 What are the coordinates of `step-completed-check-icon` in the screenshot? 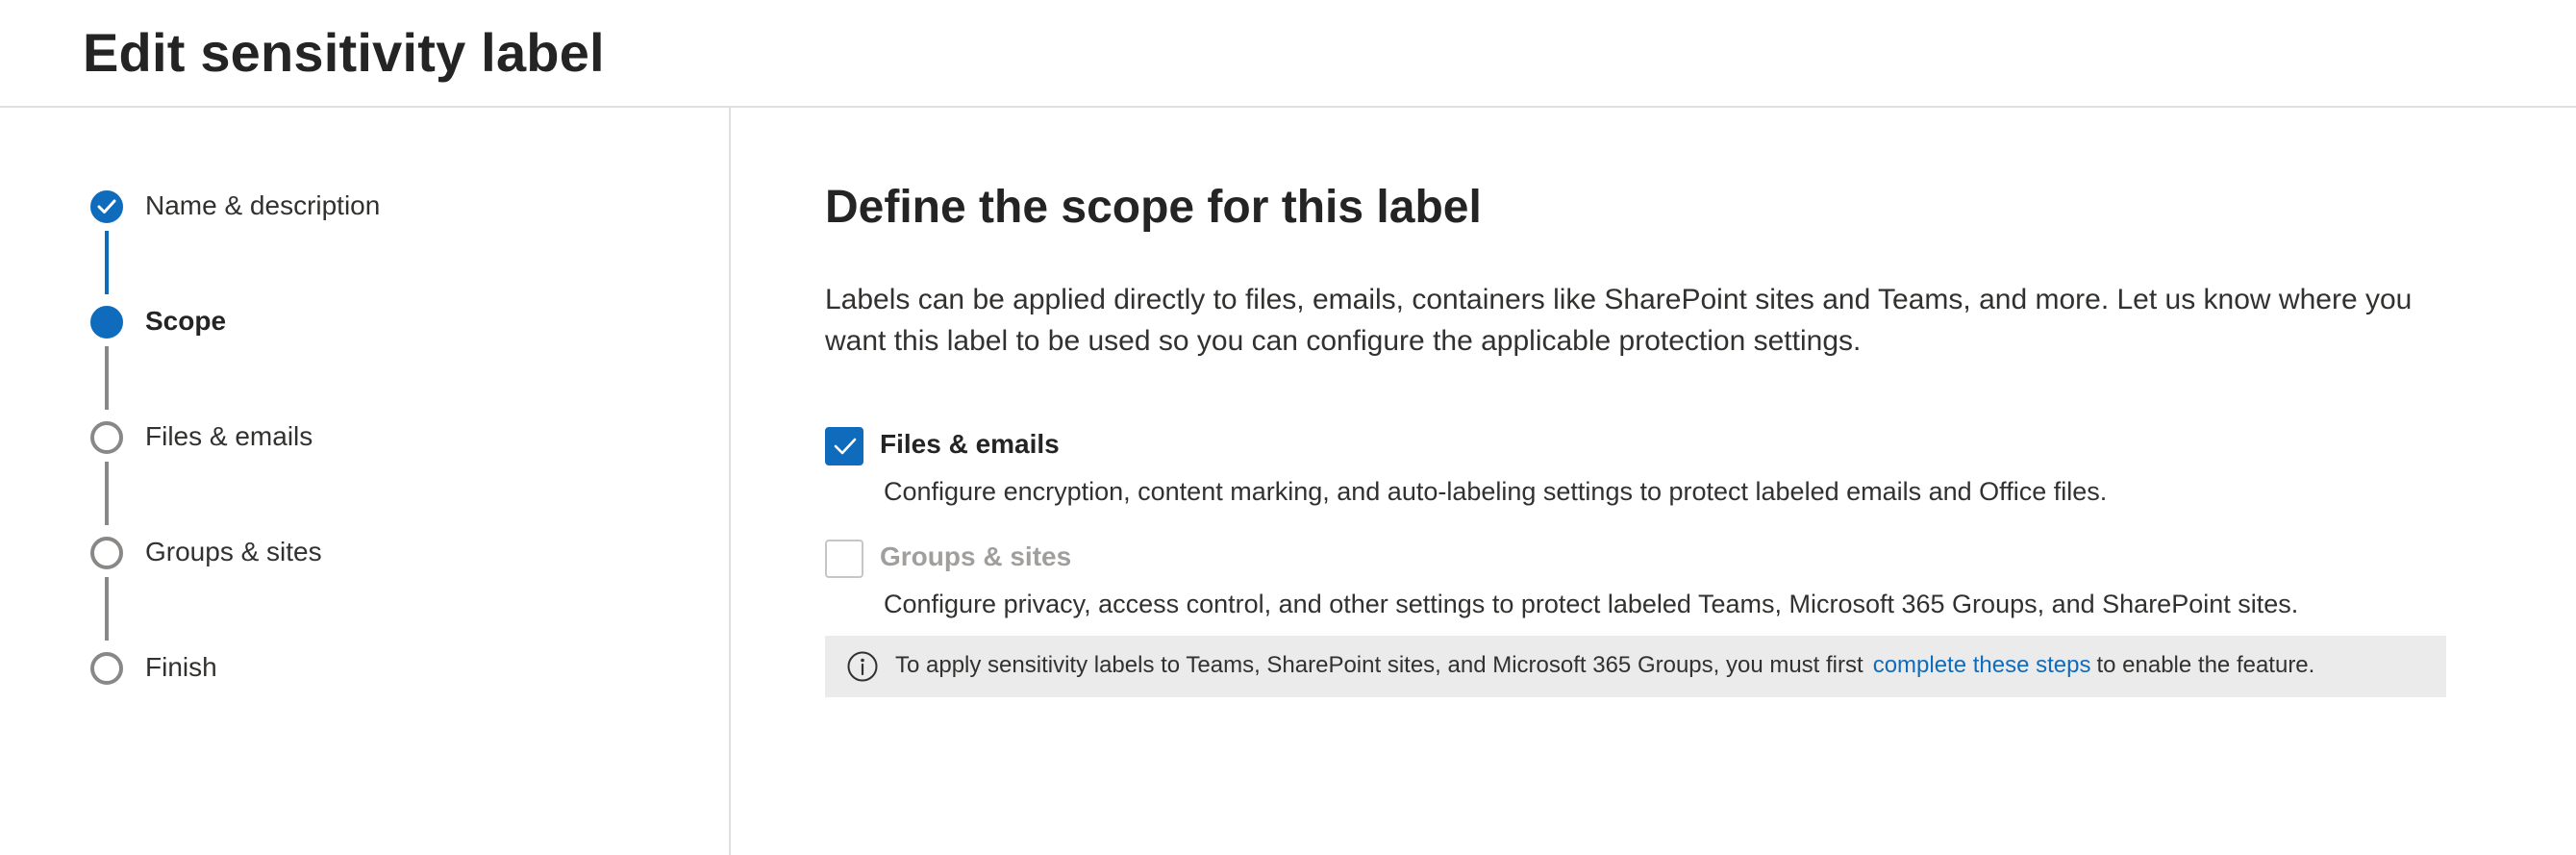 It's located at (106, 206).